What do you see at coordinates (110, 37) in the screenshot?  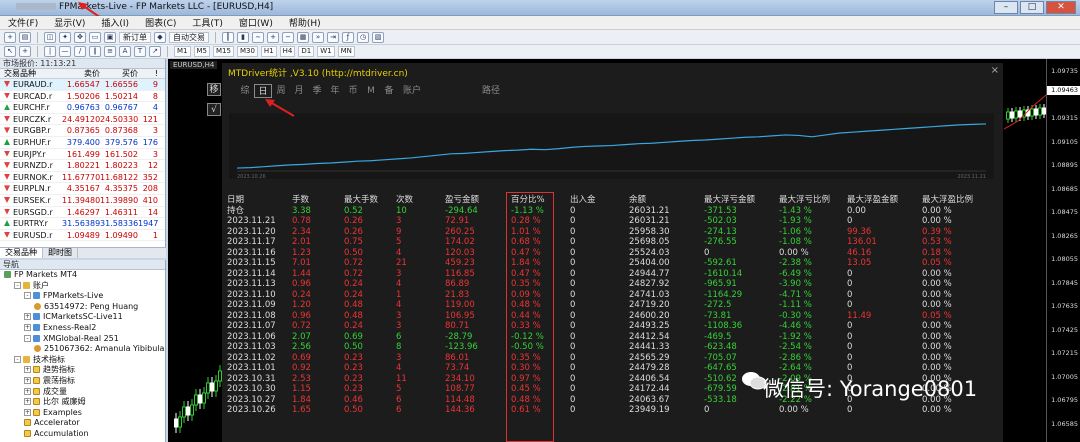 I see `strategy-tester-icon: ▣` at bounding box center [110, 37].